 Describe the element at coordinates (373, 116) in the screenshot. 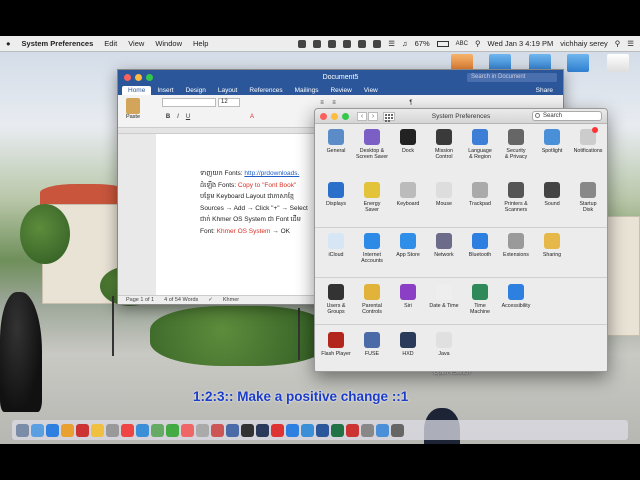

I see `forward-button: ›` at that location.